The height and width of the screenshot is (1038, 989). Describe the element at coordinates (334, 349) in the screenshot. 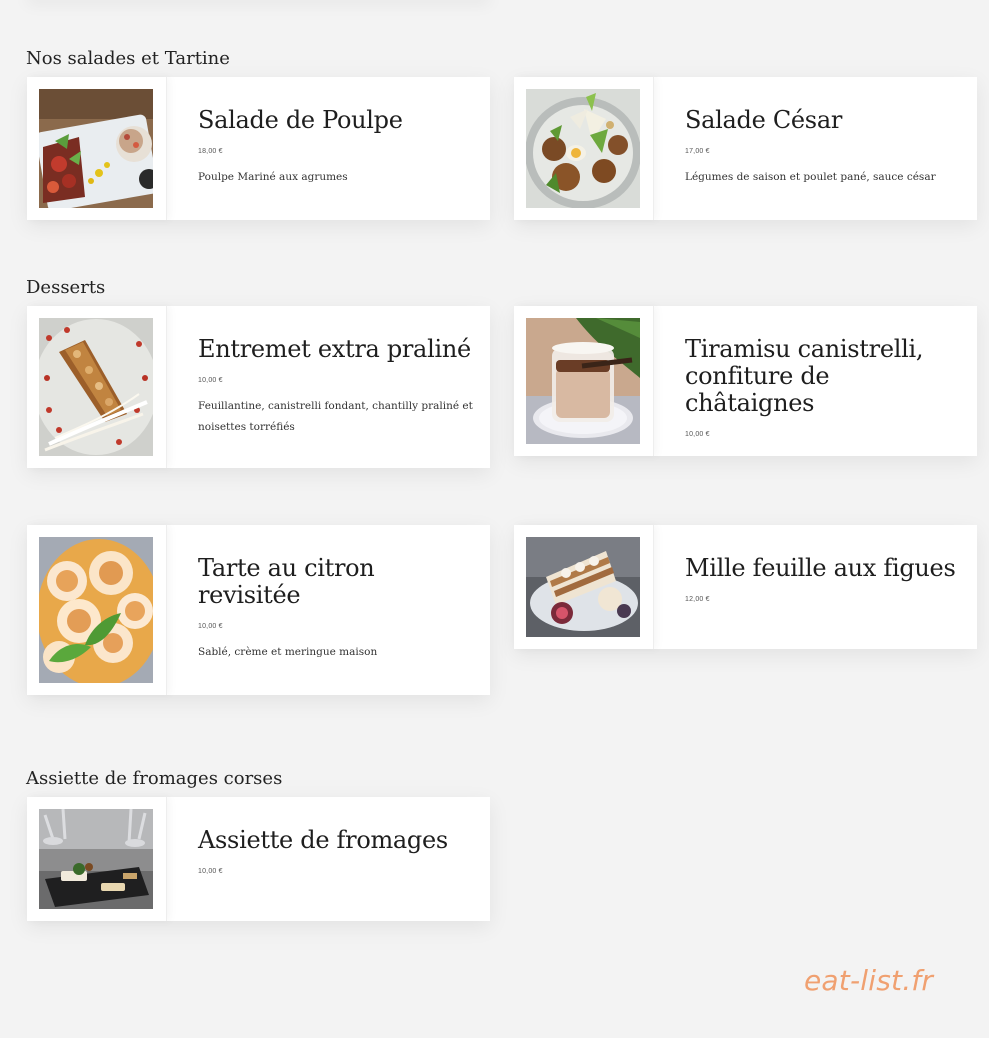

I see `item-name: Entremet extra praliné` at that location.